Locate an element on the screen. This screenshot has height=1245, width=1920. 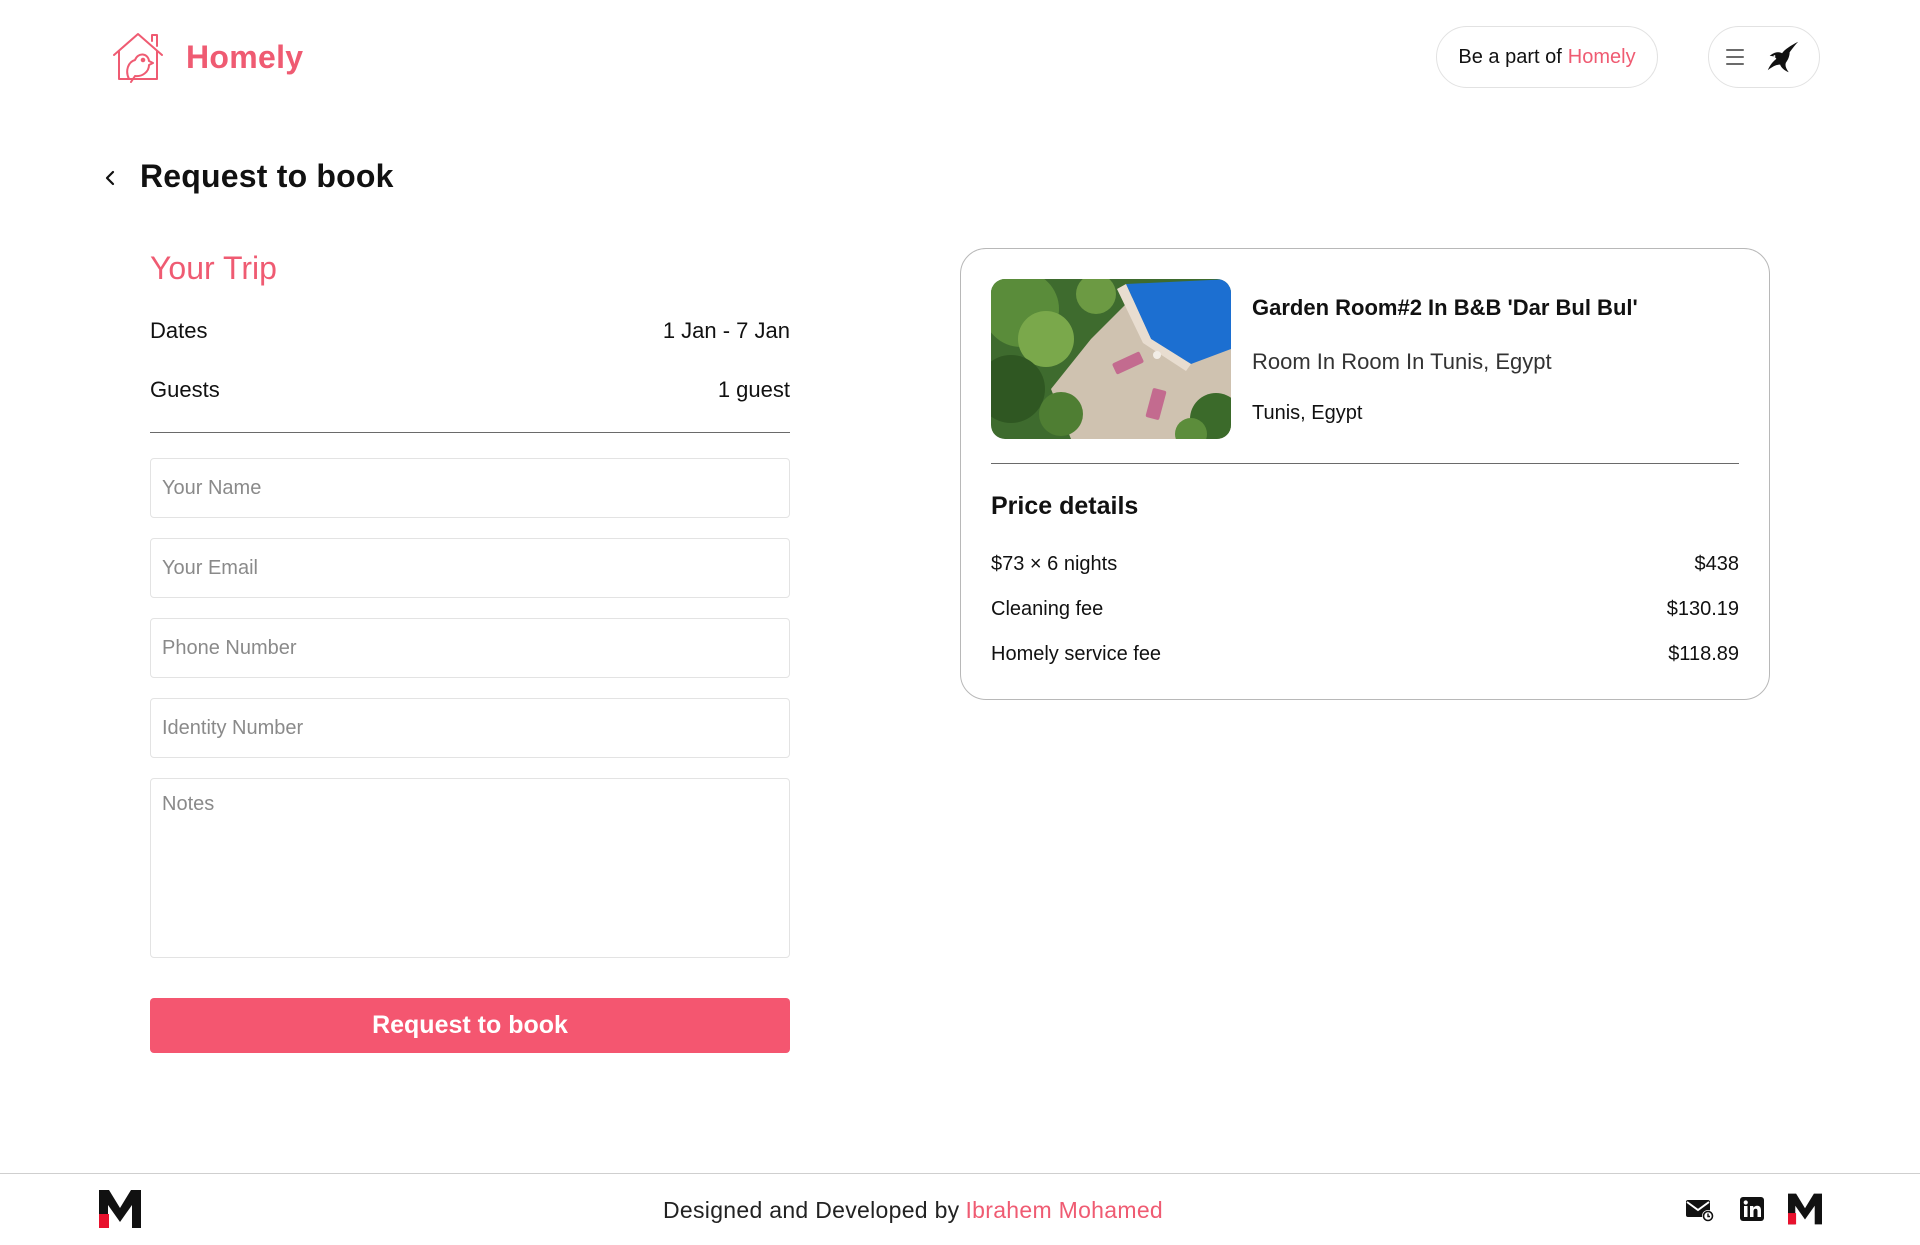
listing-photo-image is located at coordinates (1111, 359).